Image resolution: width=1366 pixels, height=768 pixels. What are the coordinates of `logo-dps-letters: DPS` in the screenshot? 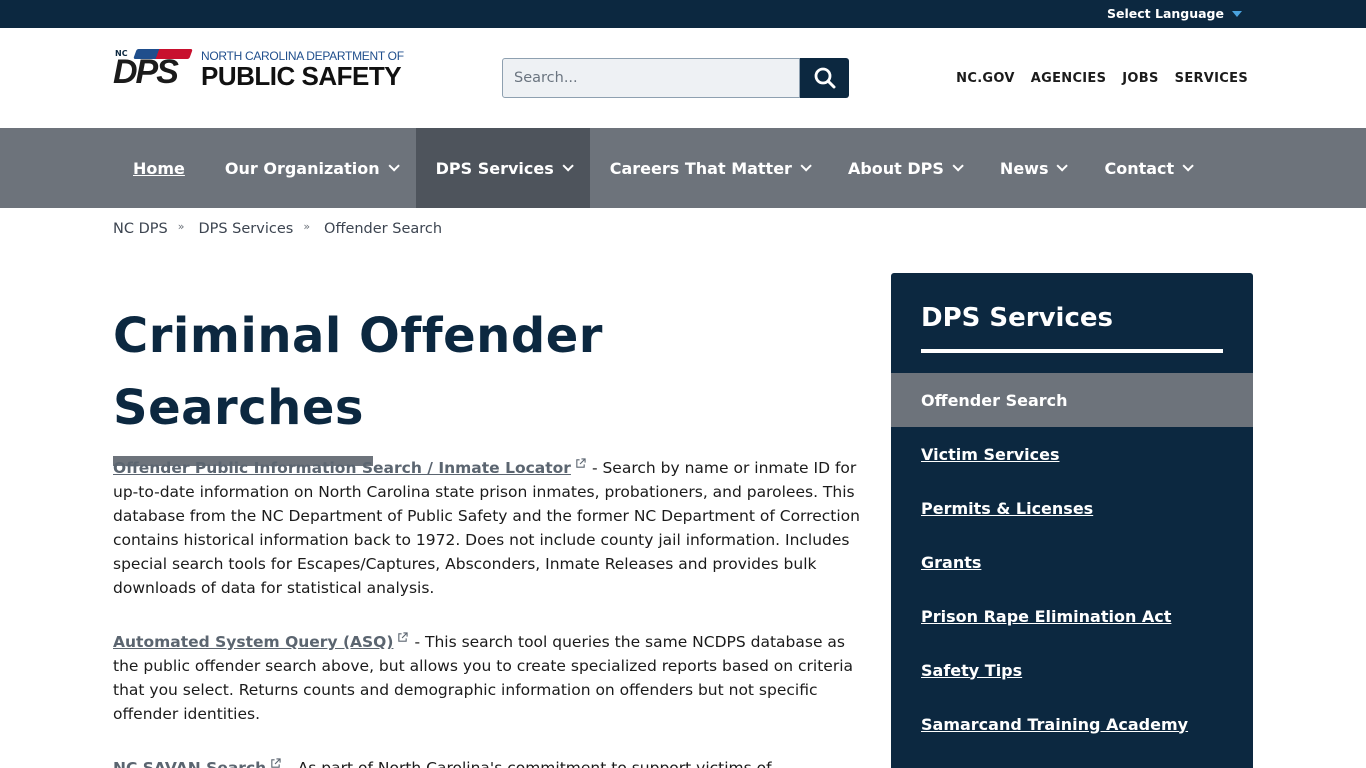 It's located at (146, 72).